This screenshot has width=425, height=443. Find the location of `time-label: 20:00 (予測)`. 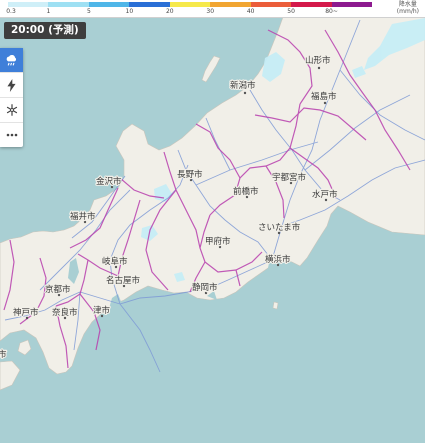

time-label: 20:00 (予測) is located at coordinates (45, 30).